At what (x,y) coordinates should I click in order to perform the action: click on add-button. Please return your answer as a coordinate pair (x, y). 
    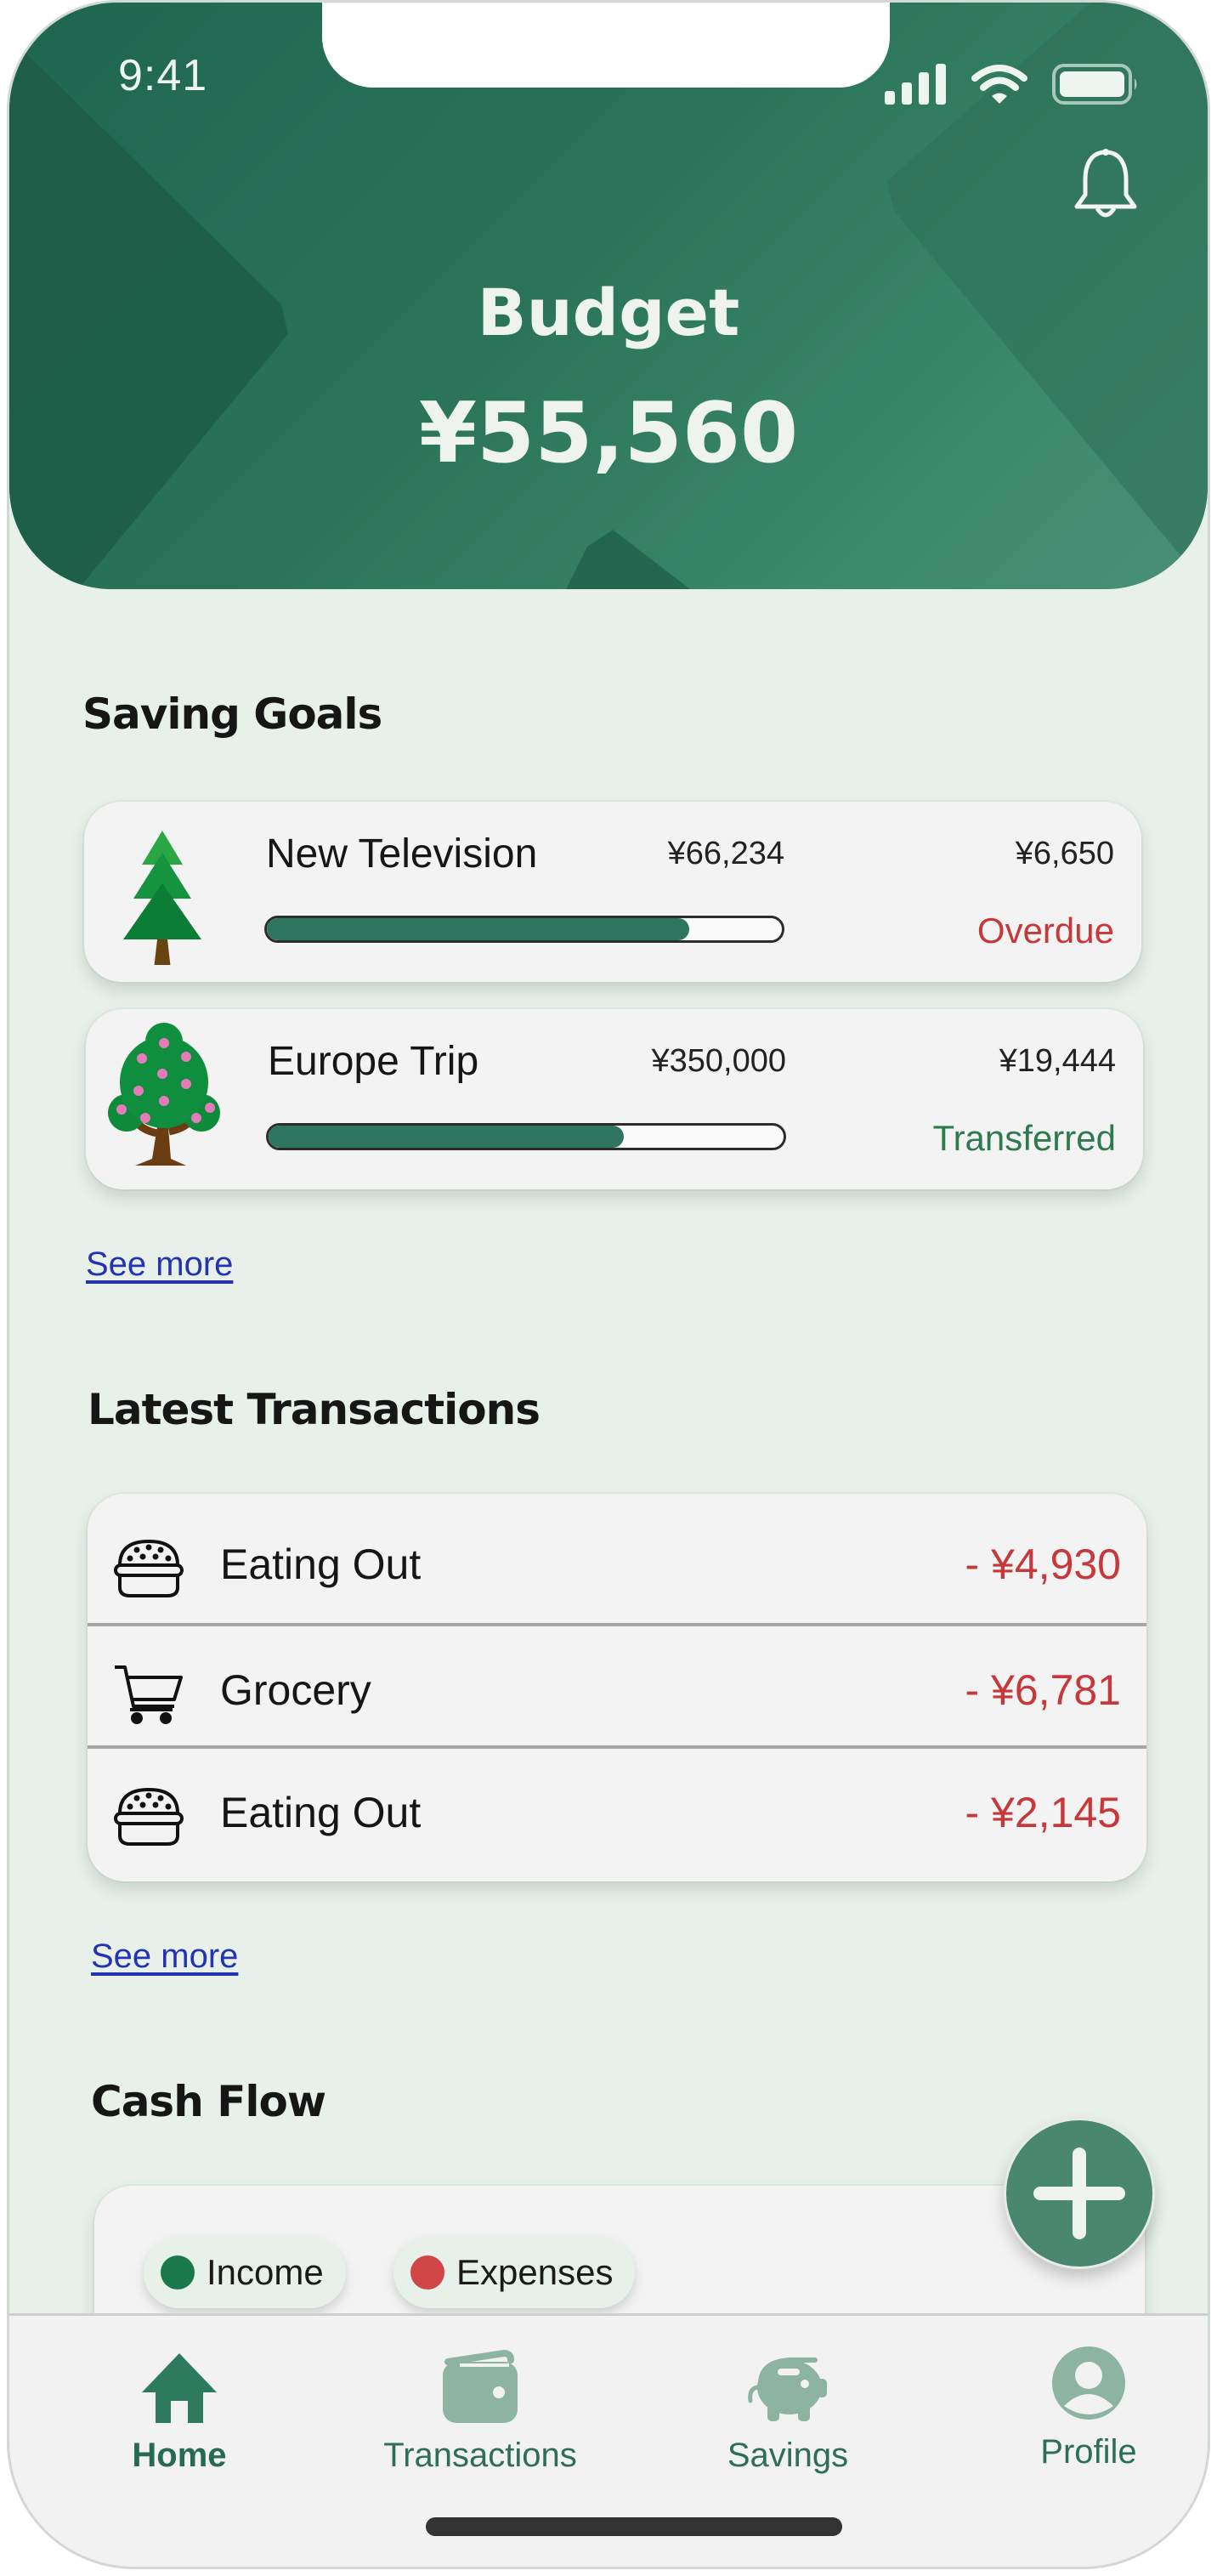
    Looking at the image, I should click on (1079, 2194).